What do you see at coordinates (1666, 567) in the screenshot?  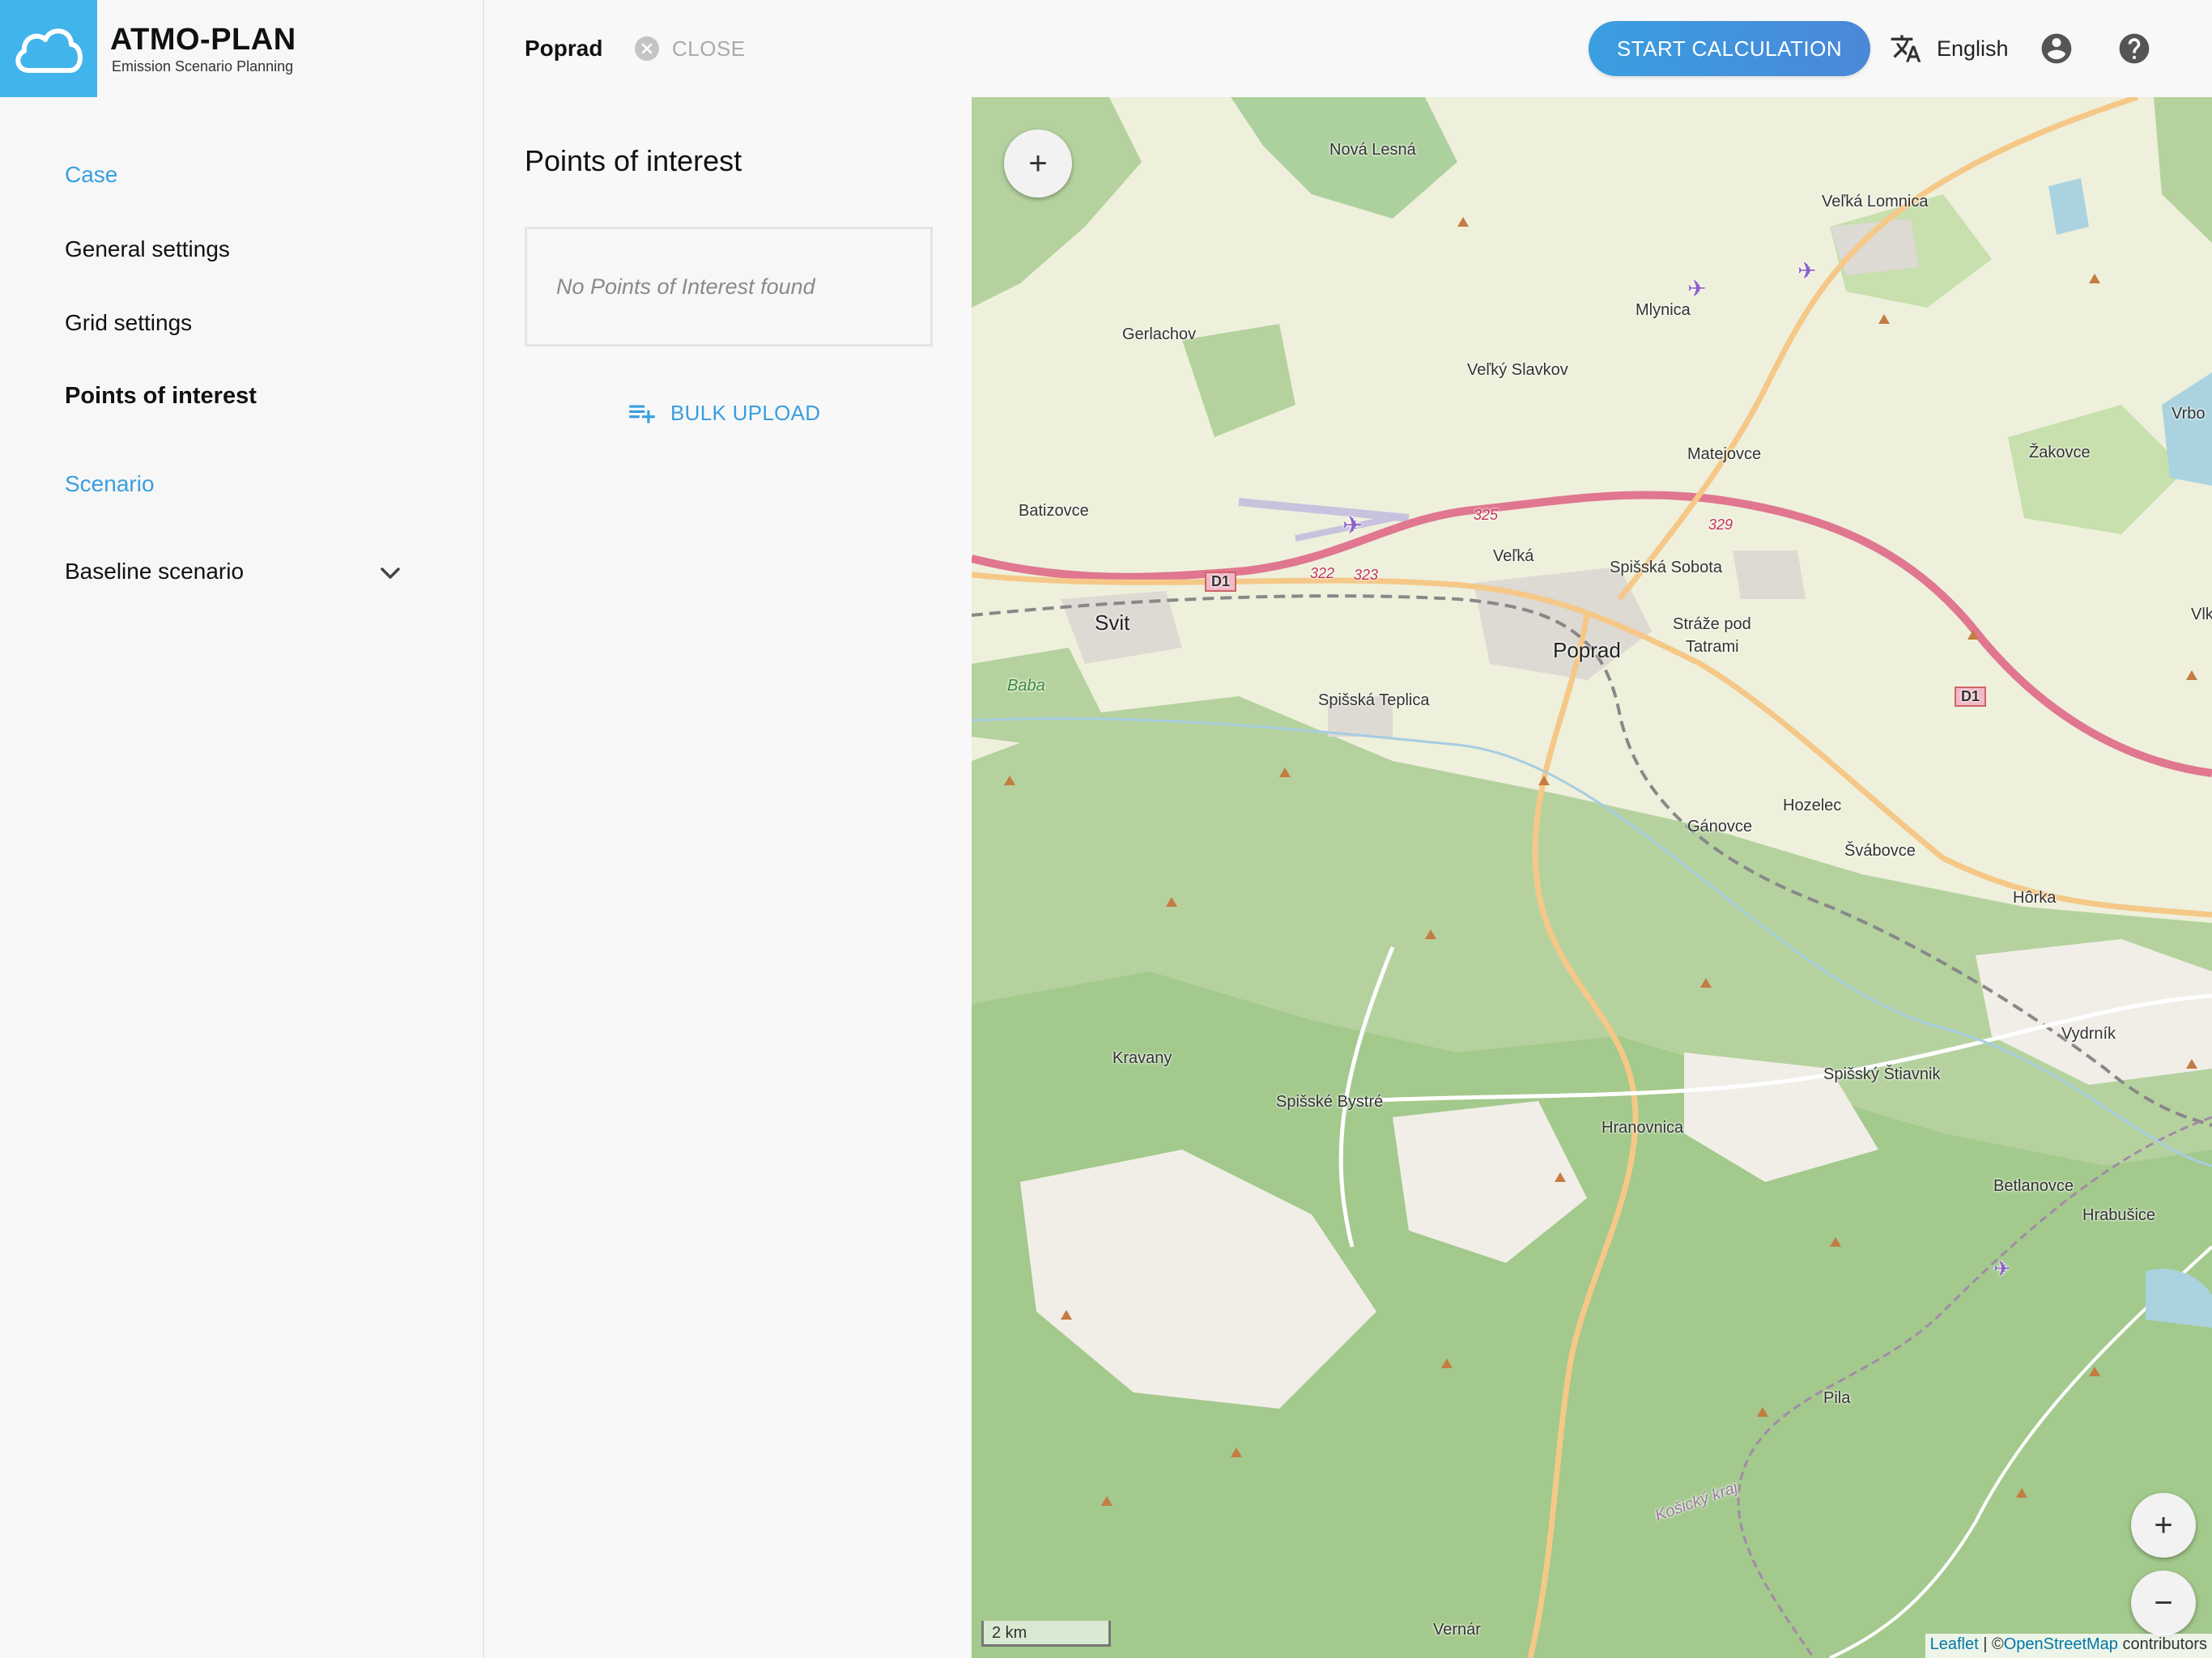 I see `map-label: Spišská Sobota` at bounding box center [1666, 567].